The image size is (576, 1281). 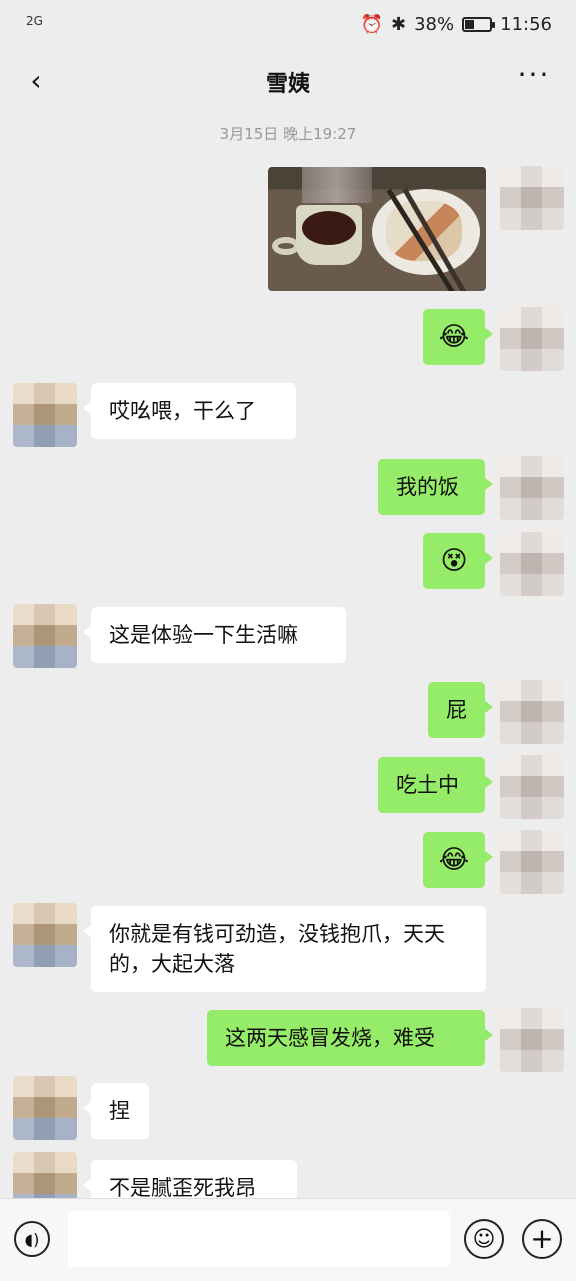 I want to click on message-input, so click(x=259, y=1239).